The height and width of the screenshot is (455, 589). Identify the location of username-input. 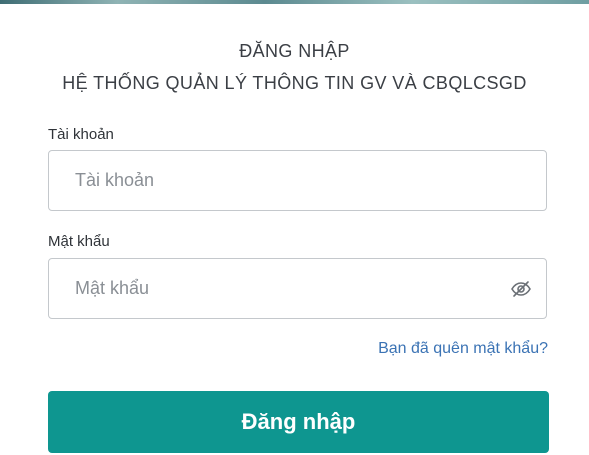
(297, 180).